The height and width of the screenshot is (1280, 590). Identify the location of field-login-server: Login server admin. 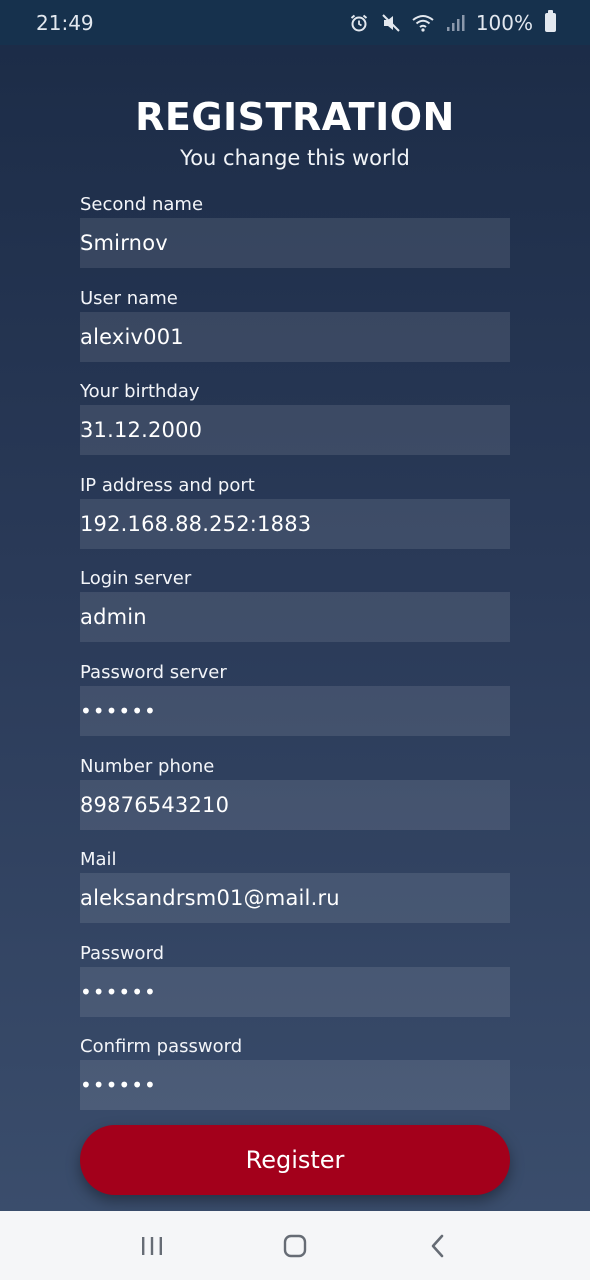
(295, 613).